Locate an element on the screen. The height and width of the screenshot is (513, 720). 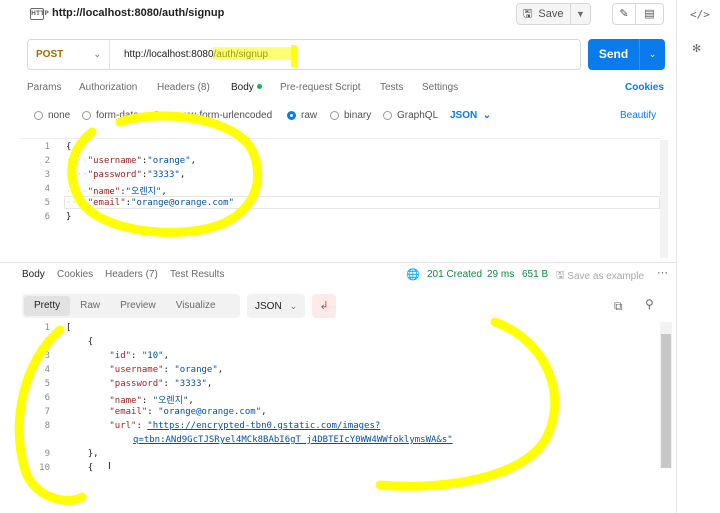
radio-form-data: form-data is located at coordinates (110, 115).